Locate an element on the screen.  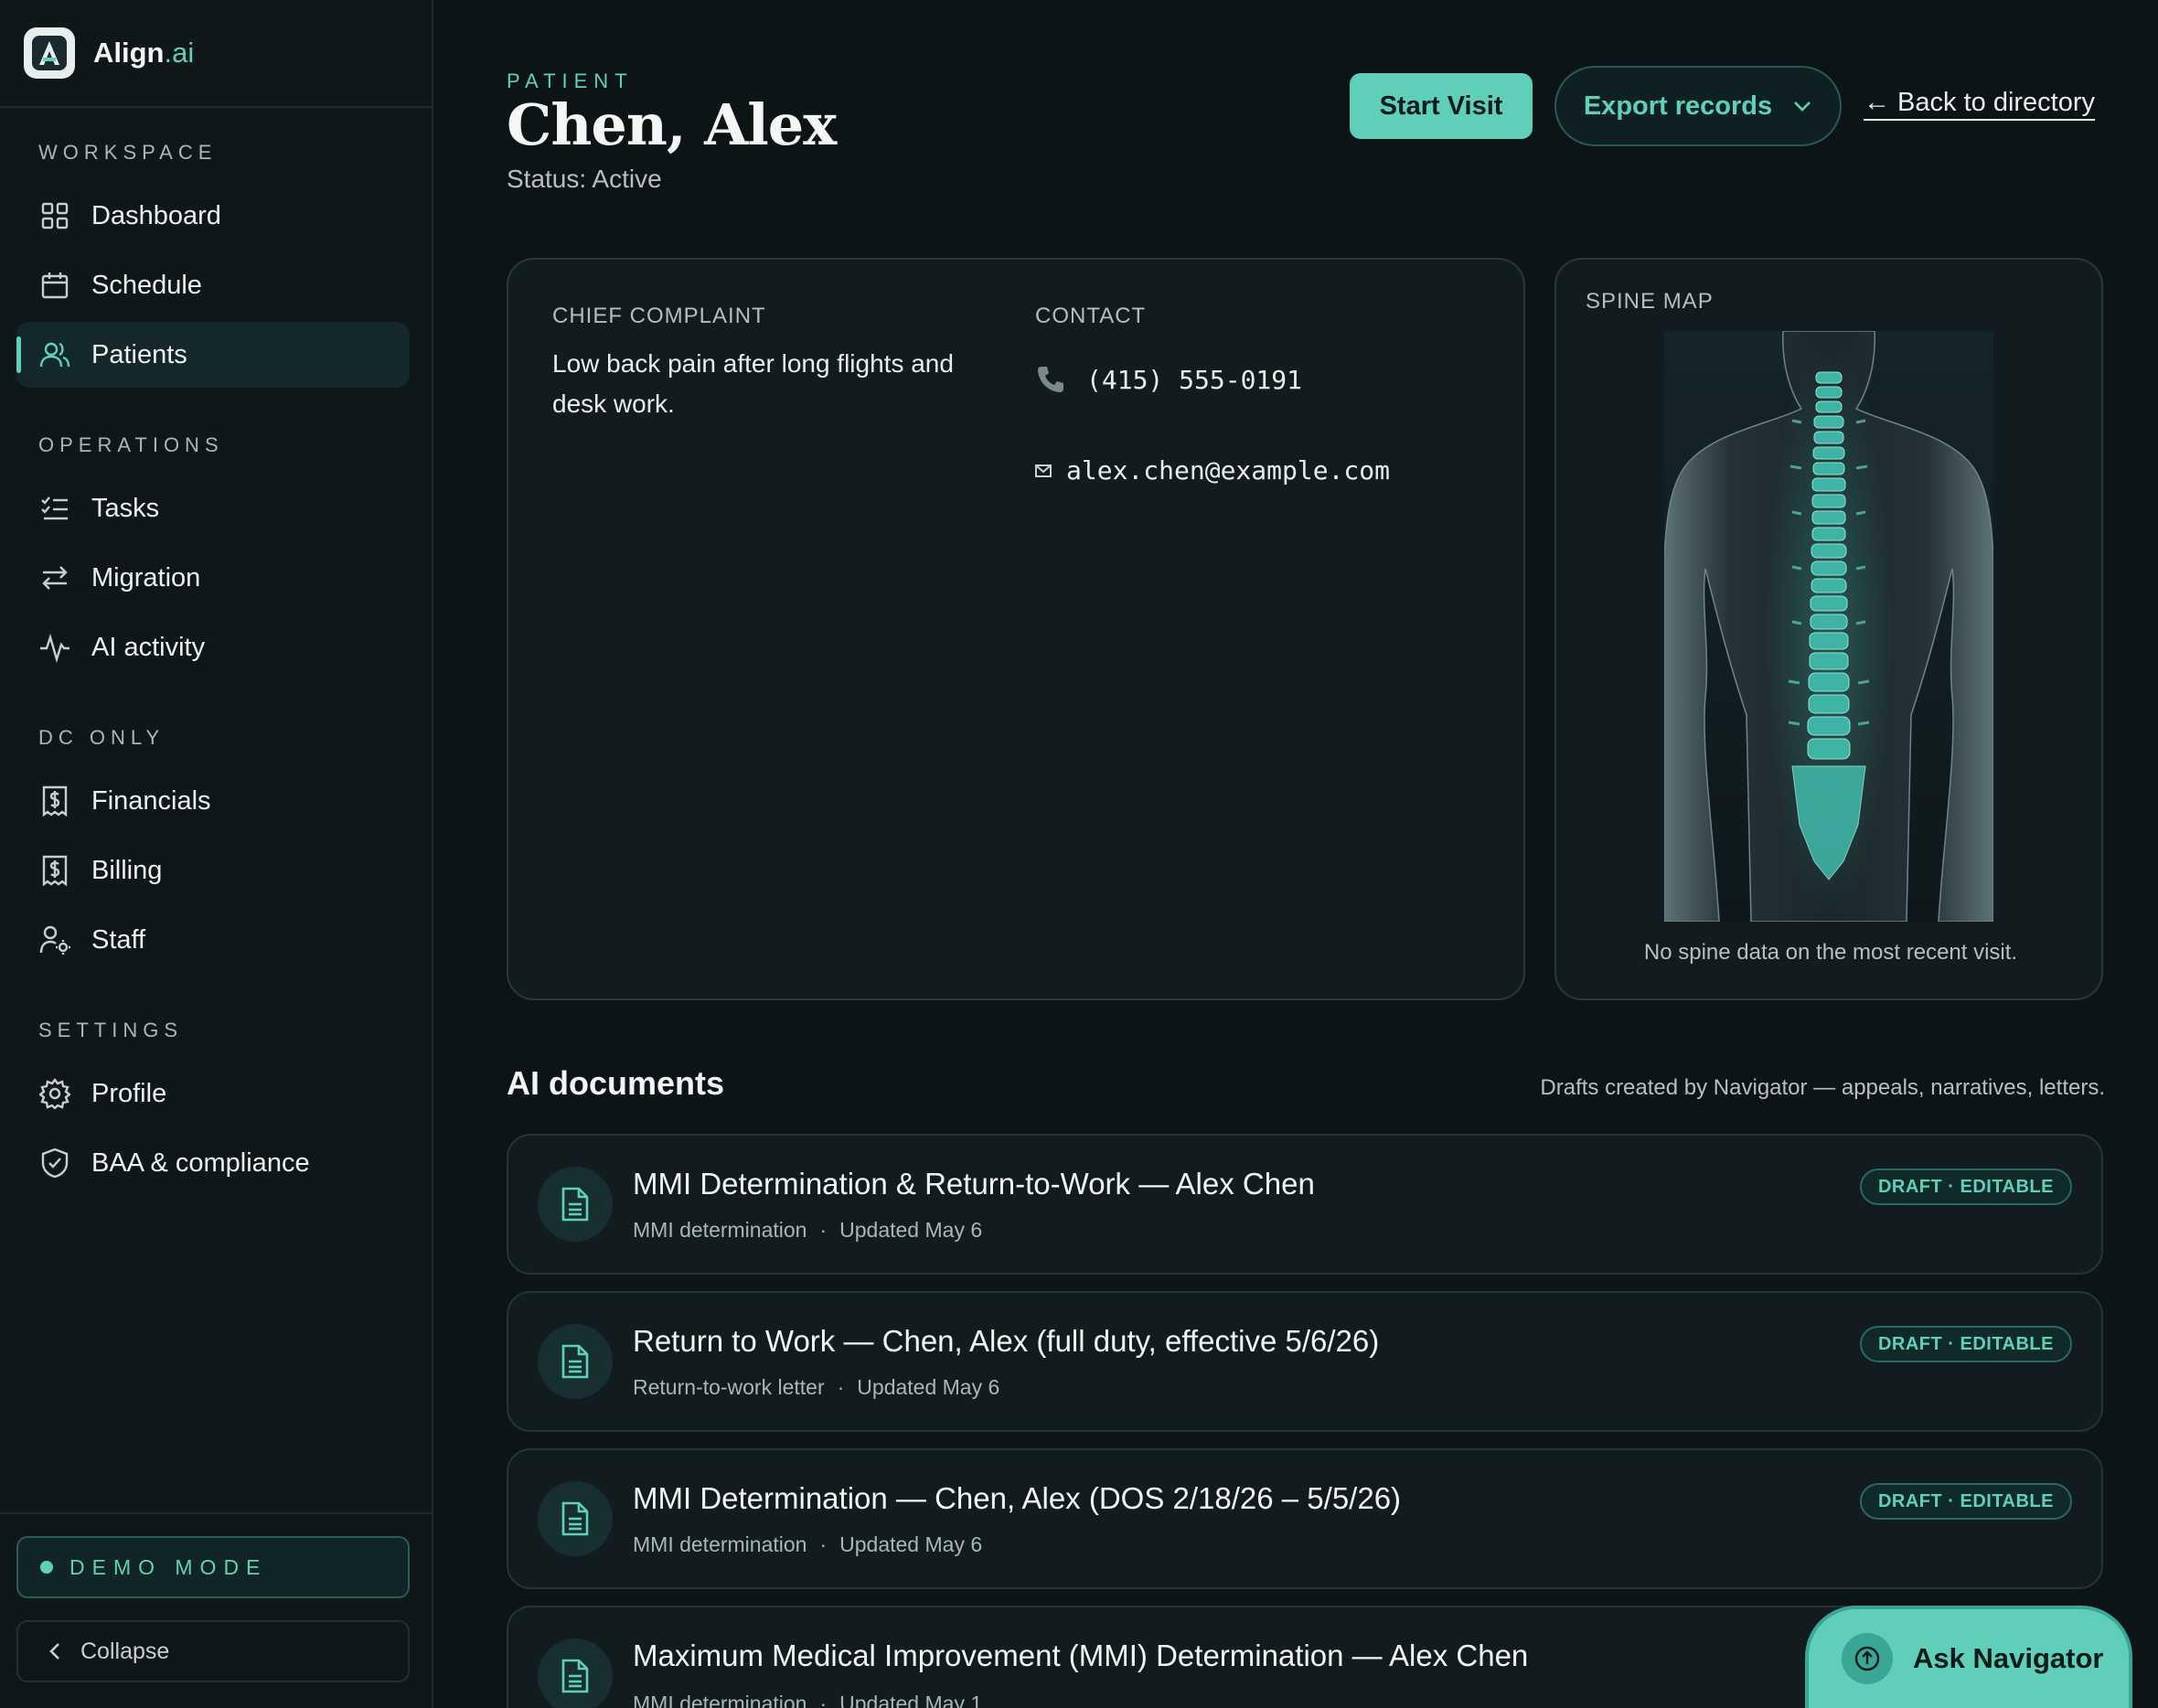
collapse-button: Collapse is located at coordinates (213, 1651).